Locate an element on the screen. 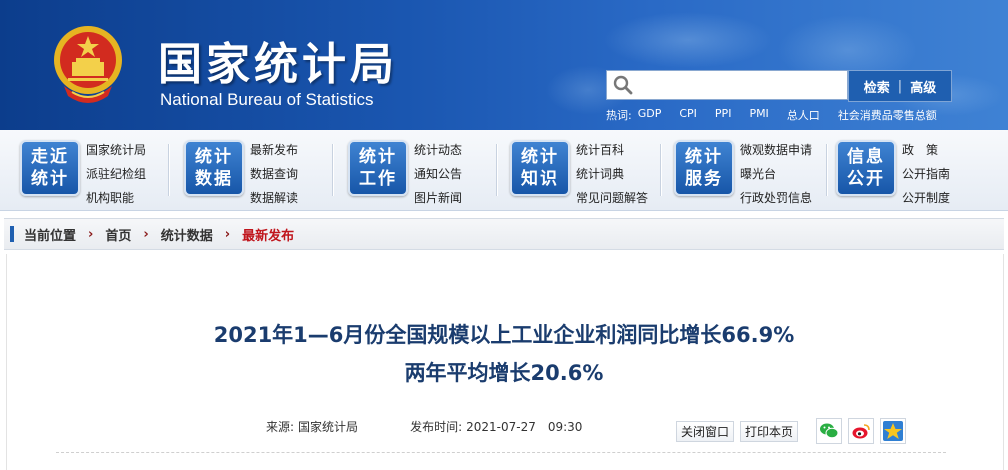 Image resolution: width=1008 pixels, height=470 pixels. publish-date: 2021-07-27 09:30 is located at coordinates (524, 427).